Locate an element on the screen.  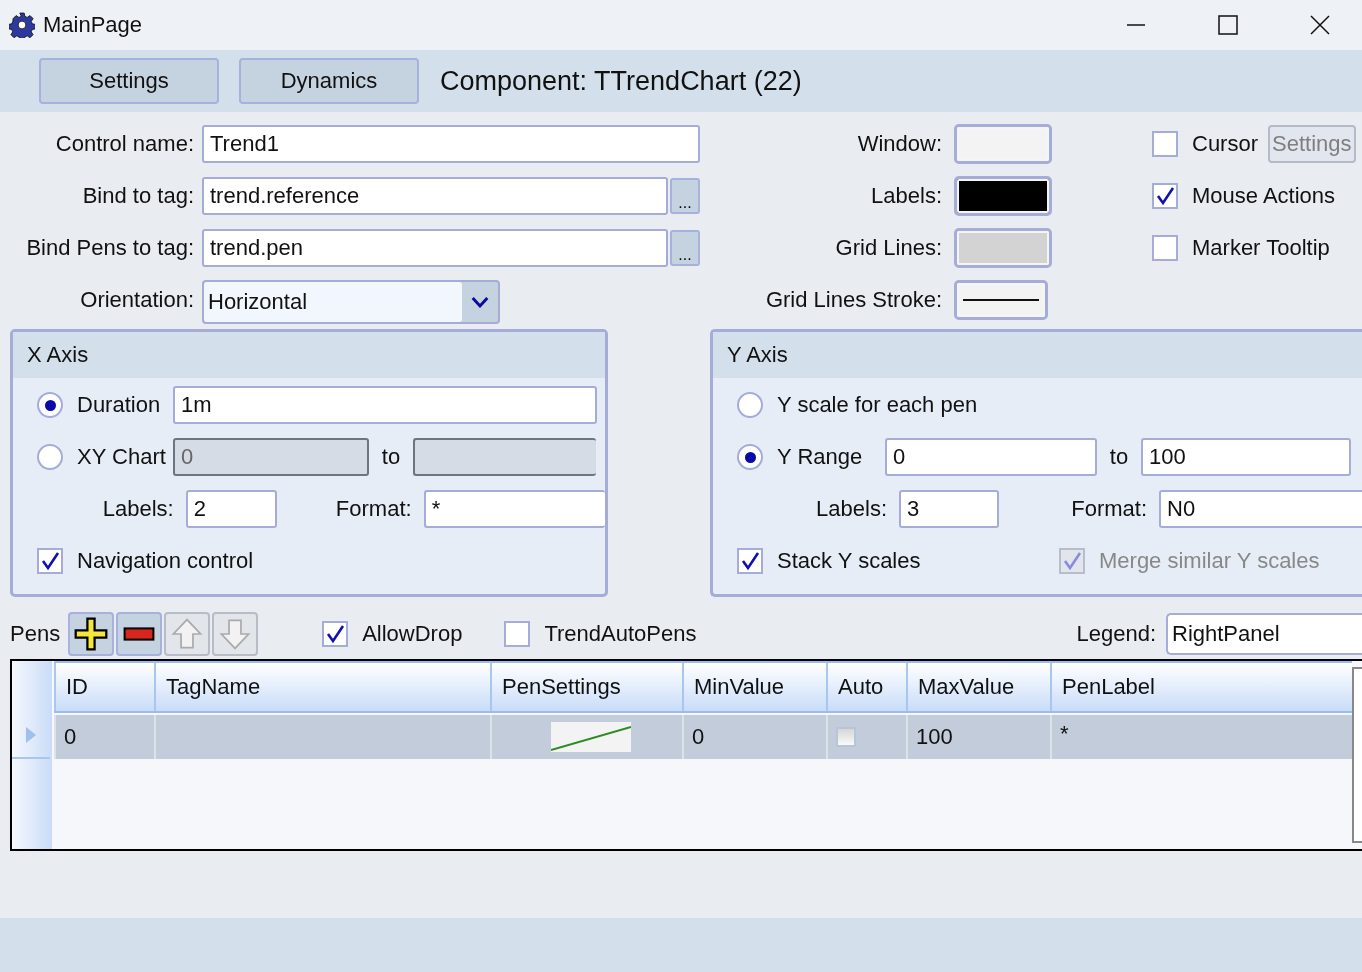
toolbar-button: Dynamics is located at coordinates (329, 81).